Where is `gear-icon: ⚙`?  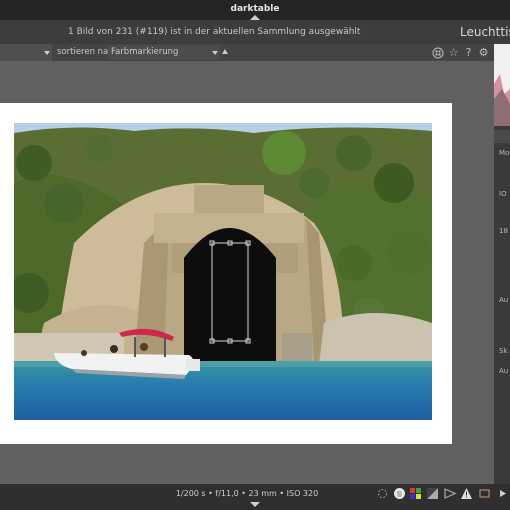
gear-icon: ⚙ is located at coordinates (483, 52).